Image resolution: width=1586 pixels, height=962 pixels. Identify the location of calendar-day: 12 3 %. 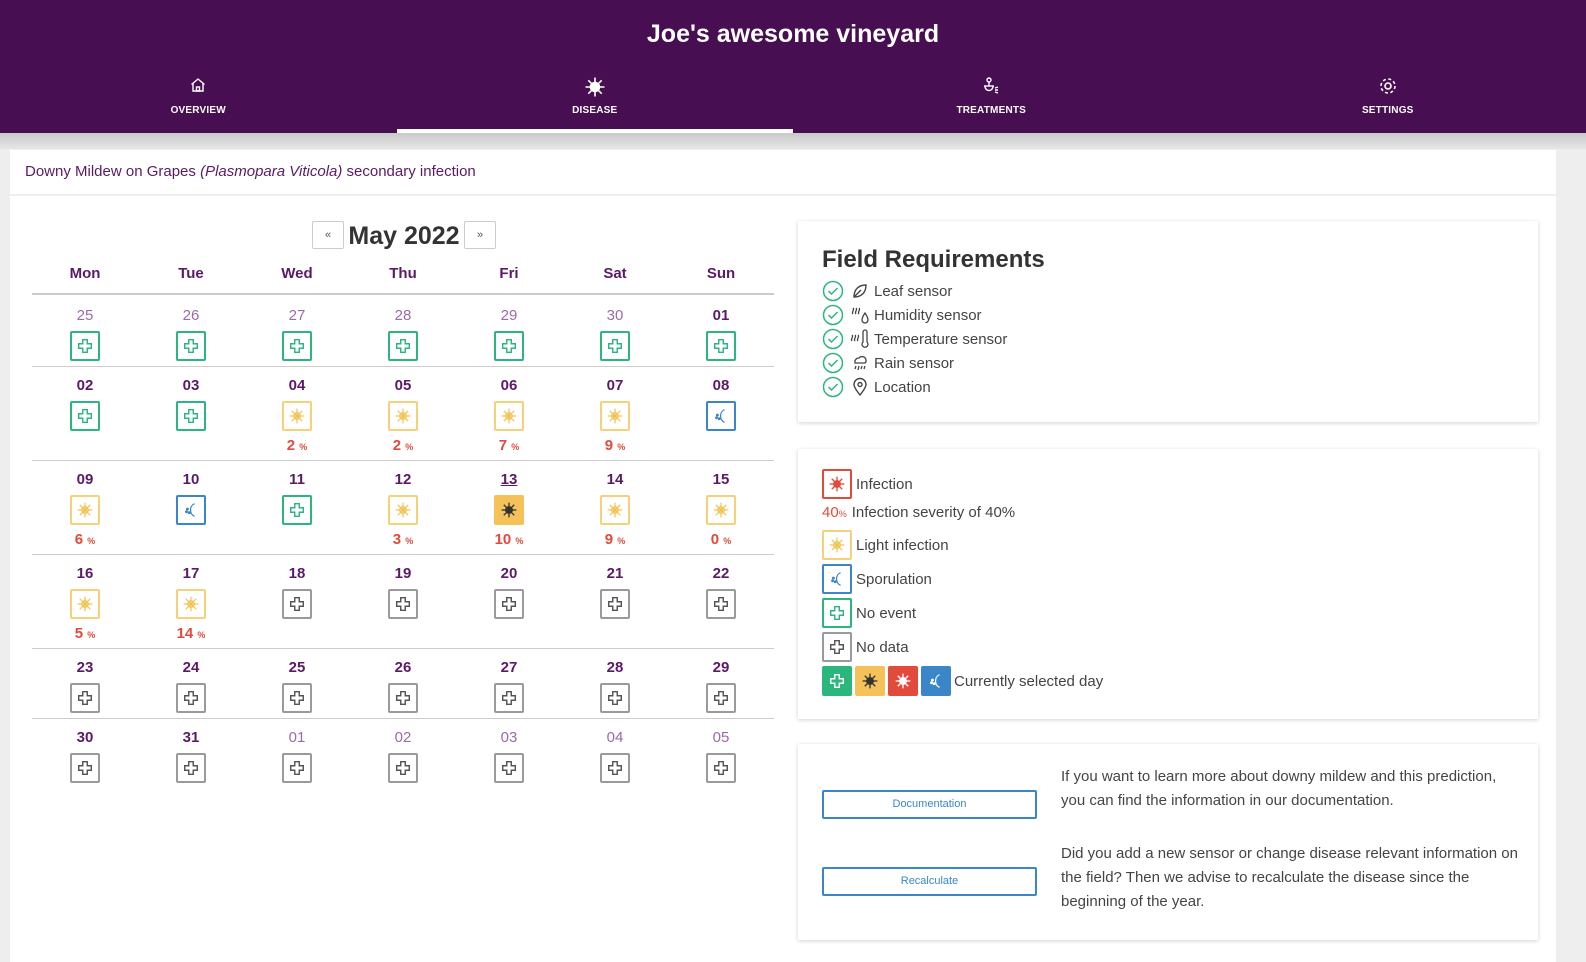
(403, 507).